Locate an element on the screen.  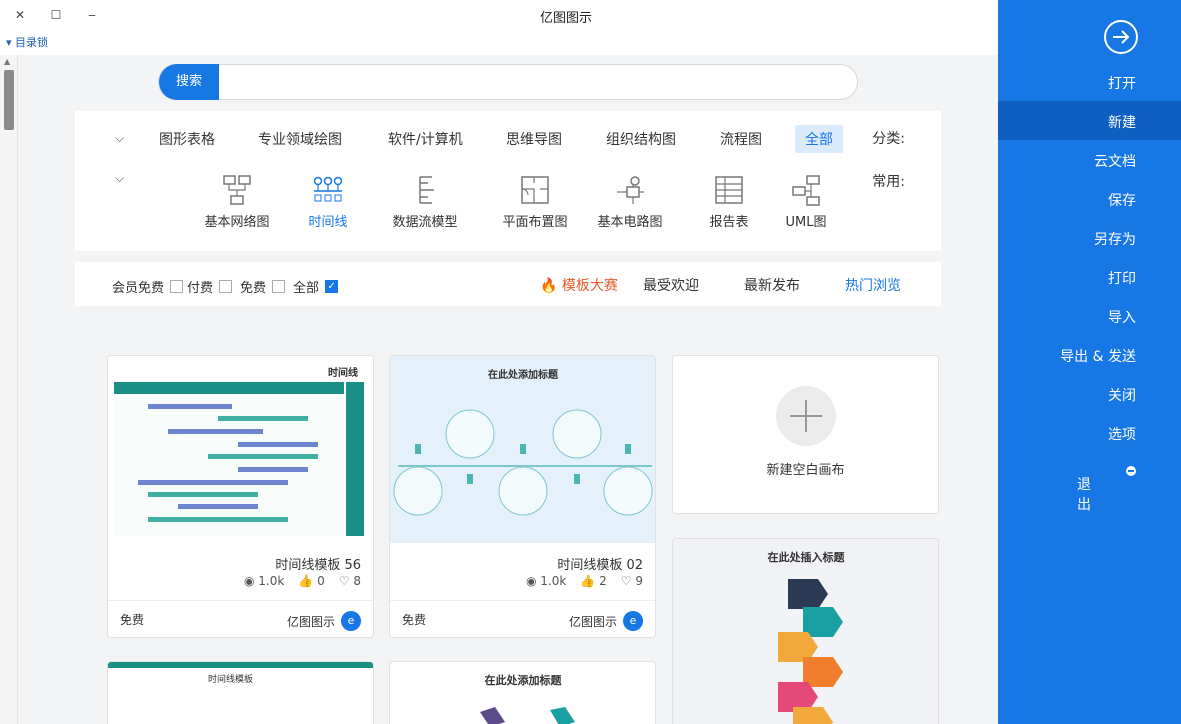
template-card: 在此处添加标题 is located at coordinates (522, 692).